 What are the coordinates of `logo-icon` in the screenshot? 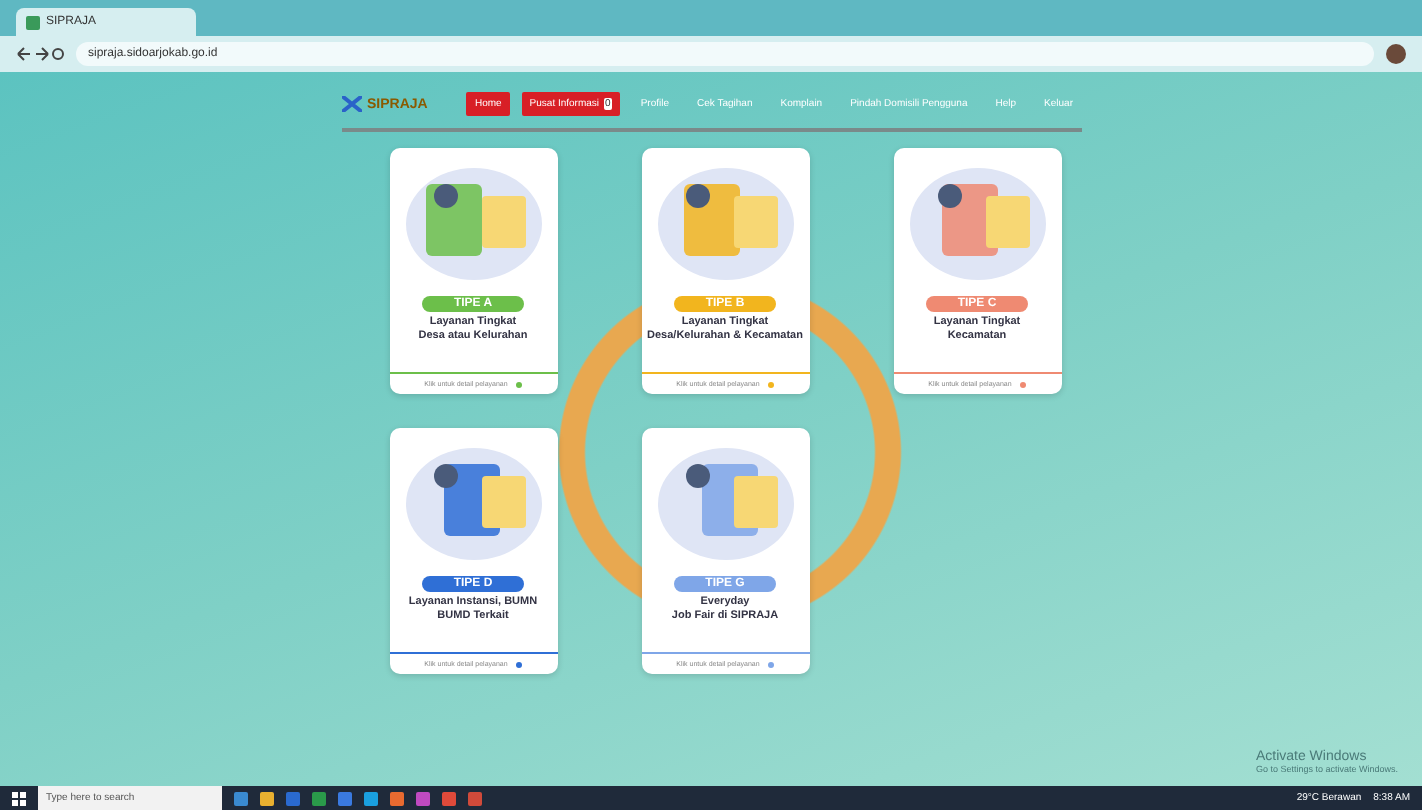 It's located at (351, 104).